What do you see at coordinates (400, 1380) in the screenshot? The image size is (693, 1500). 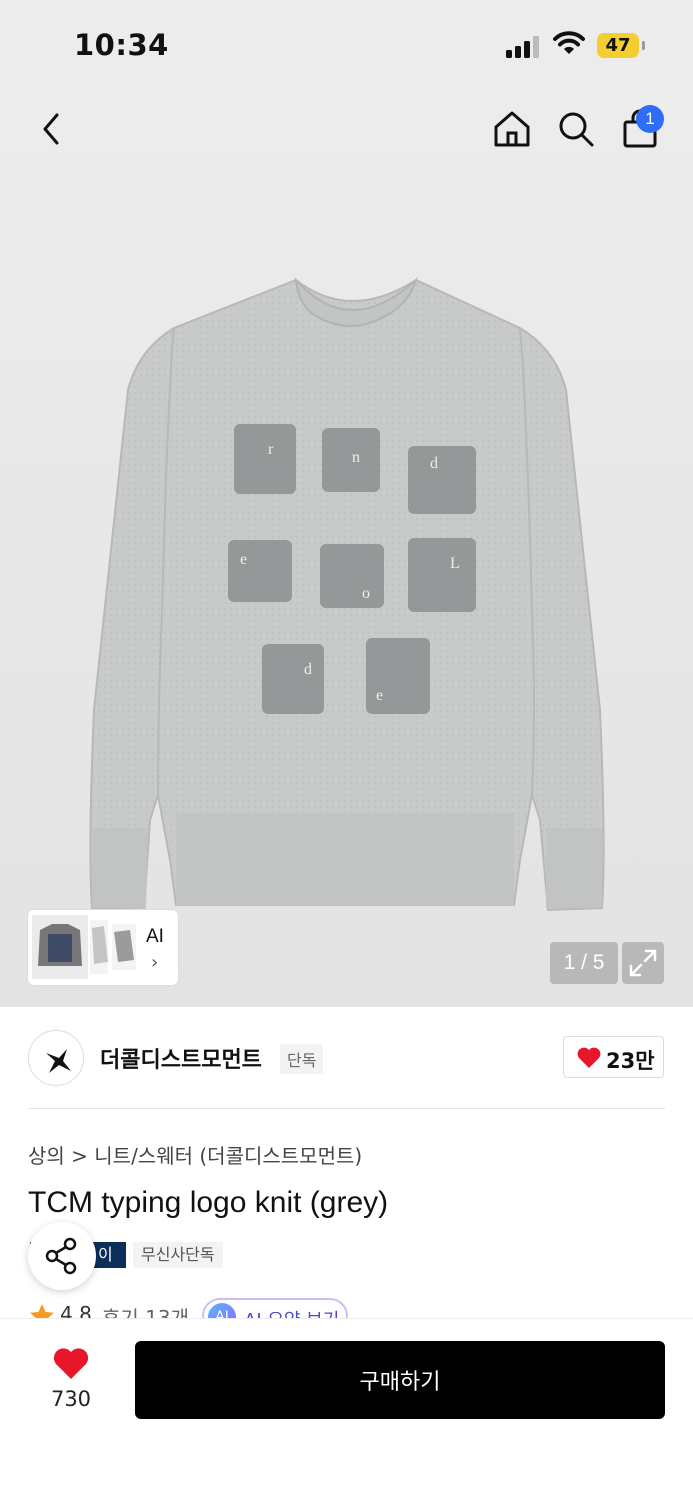 I see `buy-button: 구매하기` at bounding box center [400, 1380].